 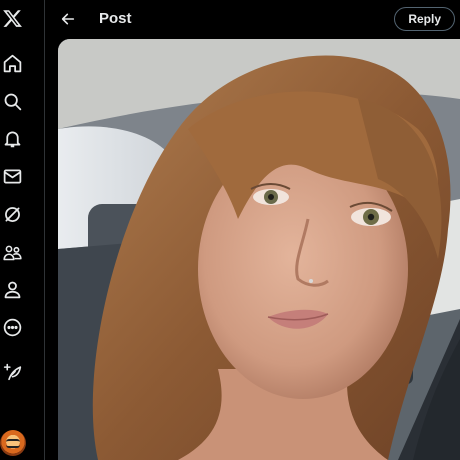 What do you see at coordinates (115, 18) in the screenshot?
I see `page-title: Post` at bounding box center [115, 18].